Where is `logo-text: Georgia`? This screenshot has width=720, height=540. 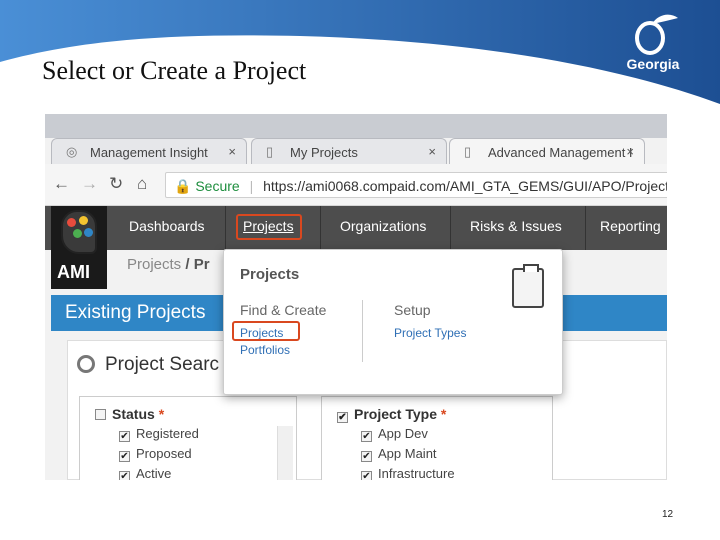
logo-text: Georgia is located at coordinates (653, 64).